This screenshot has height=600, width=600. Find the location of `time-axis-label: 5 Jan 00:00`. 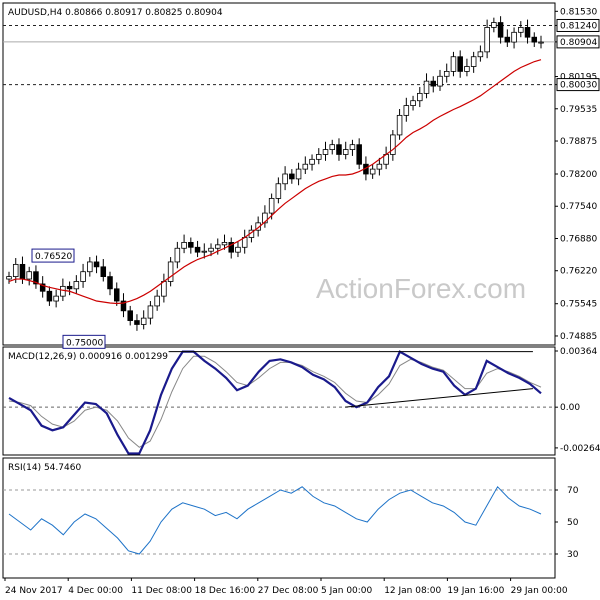

time-axis-label: 5 Jan 00:00 is located at coordinates (347, 591).